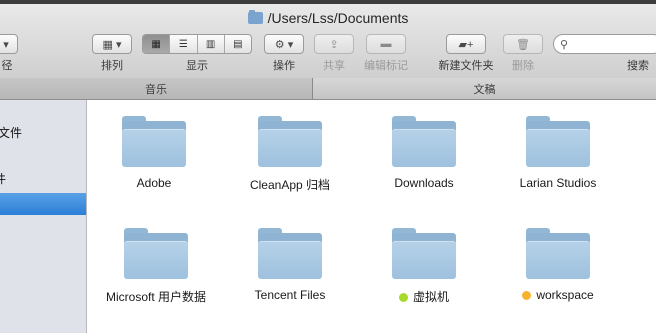 This screenshot has width=656, height=333. I want to click on share-label: 共享, so click(334, 66).